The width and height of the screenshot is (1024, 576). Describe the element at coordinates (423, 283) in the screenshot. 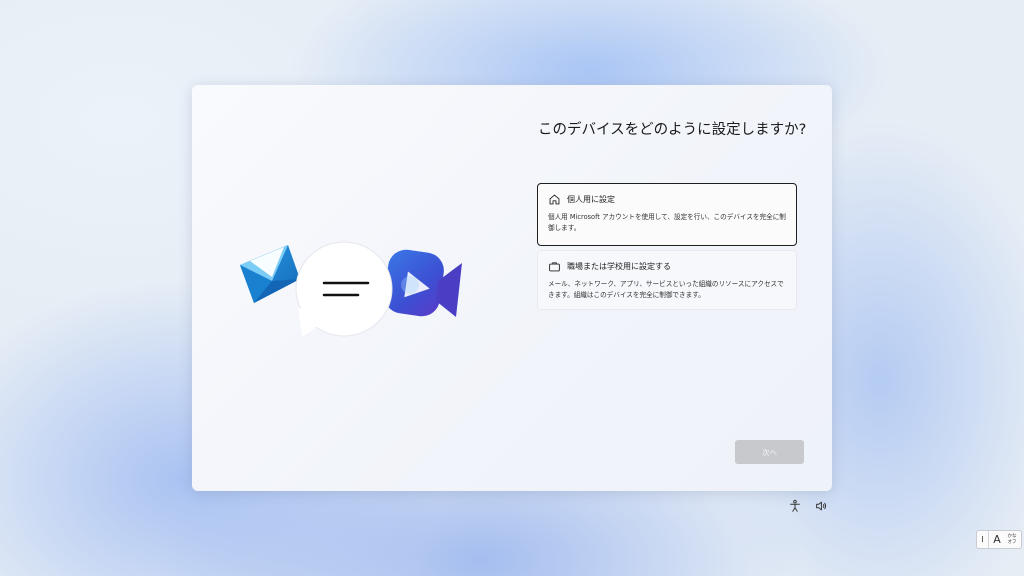

I see `video-icon` at that location.